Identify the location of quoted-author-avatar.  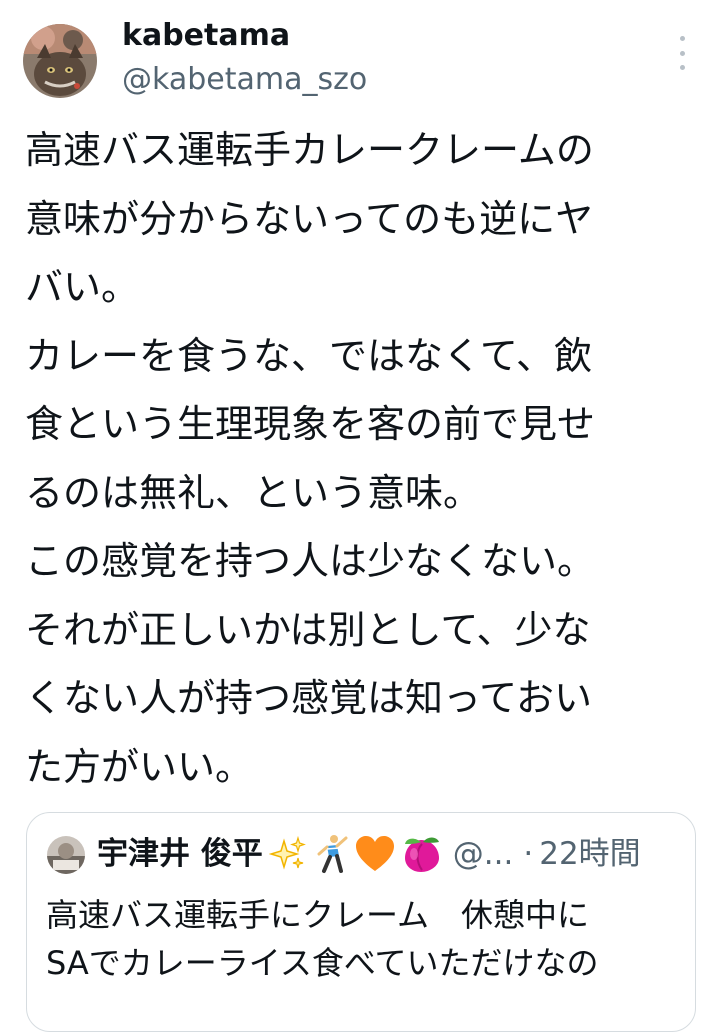
(66, 855).